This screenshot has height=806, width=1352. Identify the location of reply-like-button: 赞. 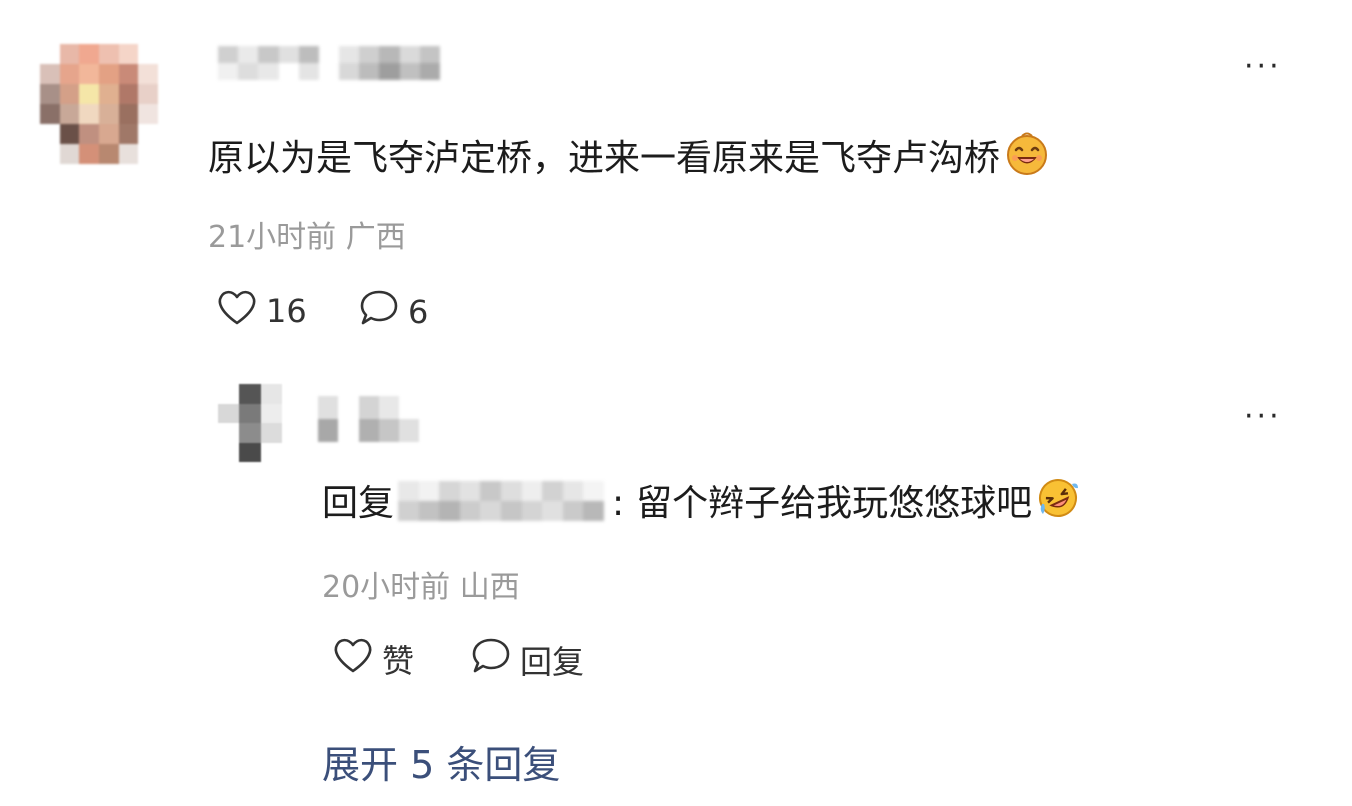
(373, 659).